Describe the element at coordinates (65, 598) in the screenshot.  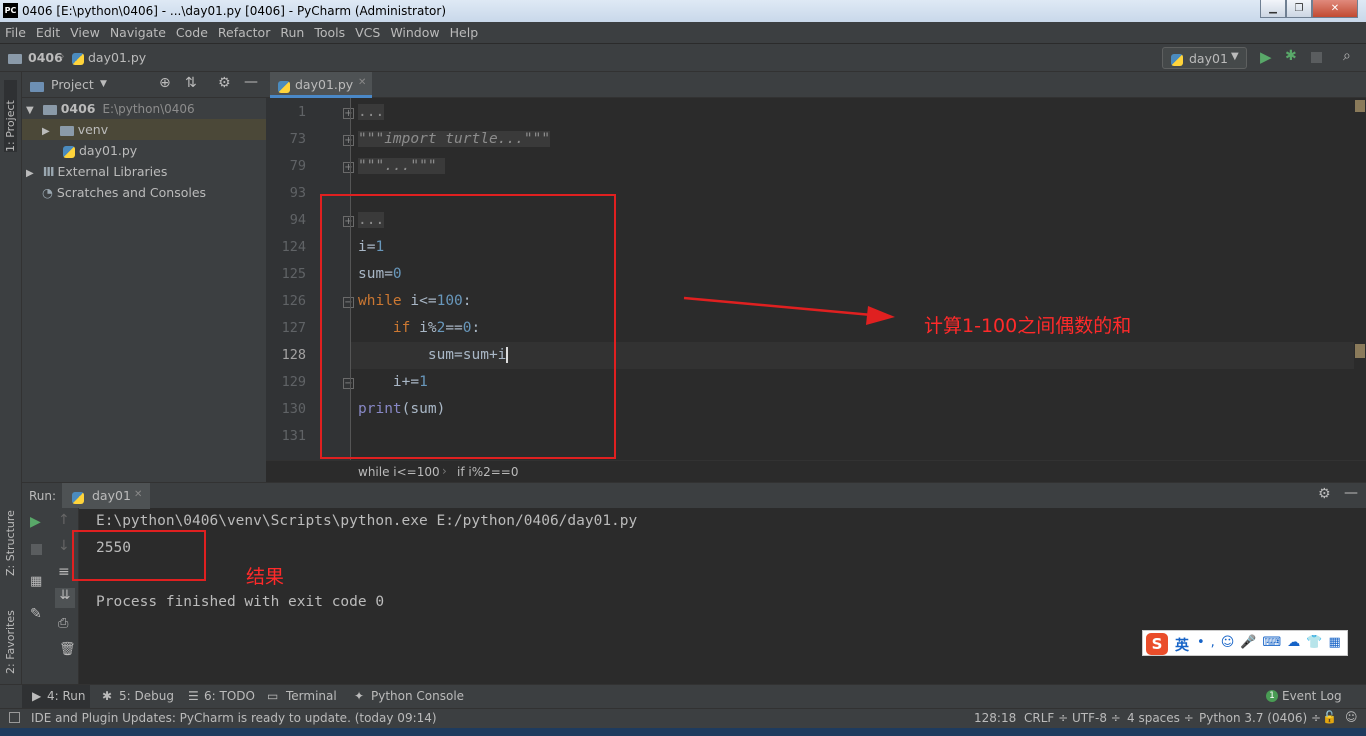
I see `scroll-to-end-icon: ⇊` at that location.